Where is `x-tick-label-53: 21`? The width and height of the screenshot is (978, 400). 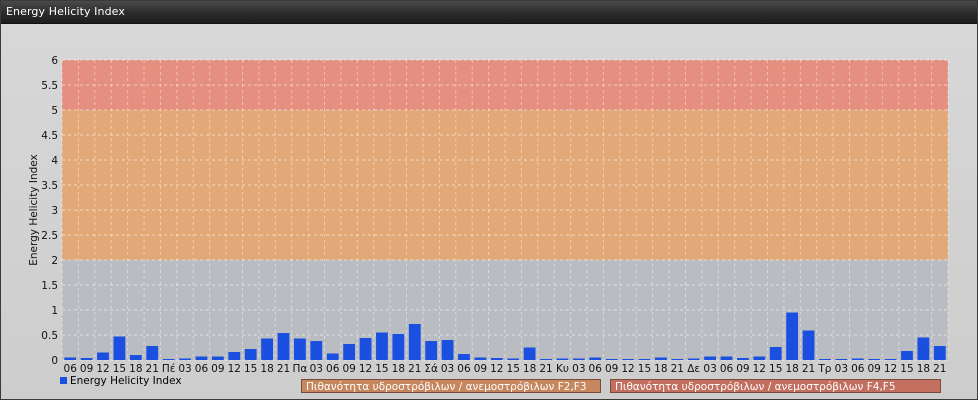
x-tick-label-53: 21 is located at coordinates (939, 369).